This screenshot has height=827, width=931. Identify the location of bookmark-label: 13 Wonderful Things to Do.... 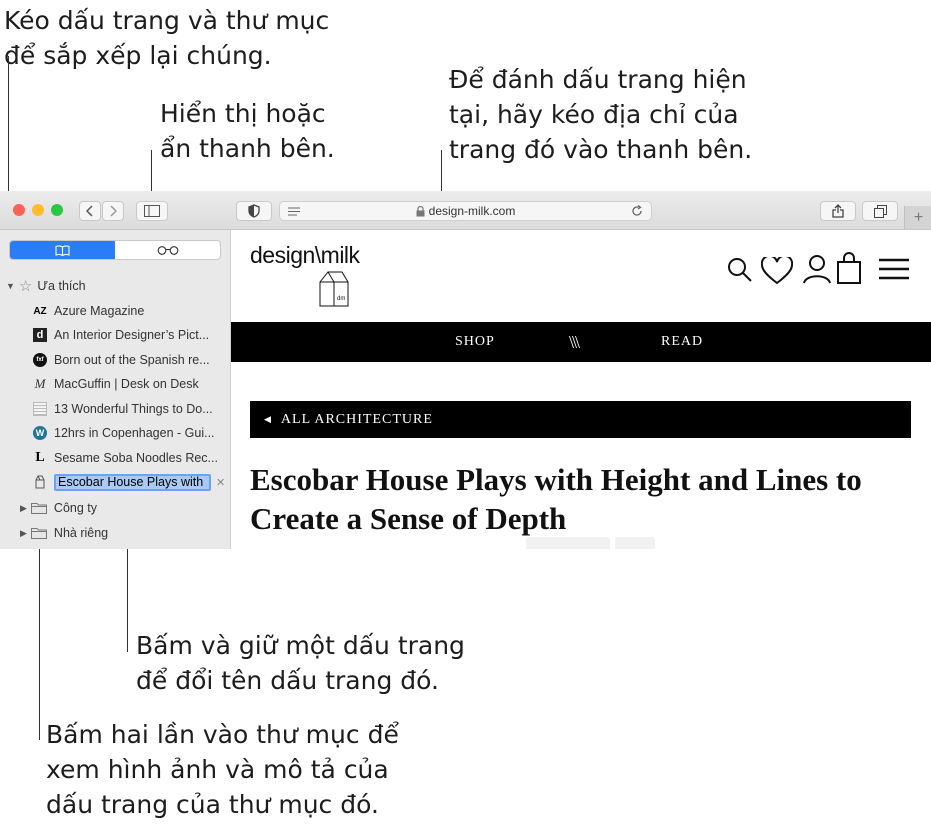
(133, 409).